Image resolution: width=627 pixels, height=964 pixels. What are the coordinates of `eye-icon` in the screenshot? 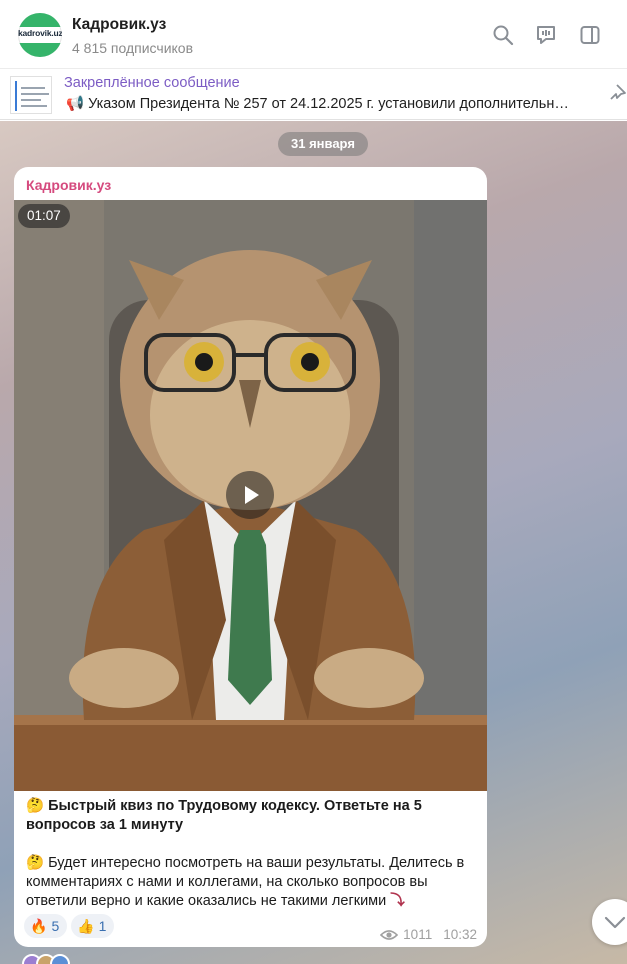 It's located at (389, 935).